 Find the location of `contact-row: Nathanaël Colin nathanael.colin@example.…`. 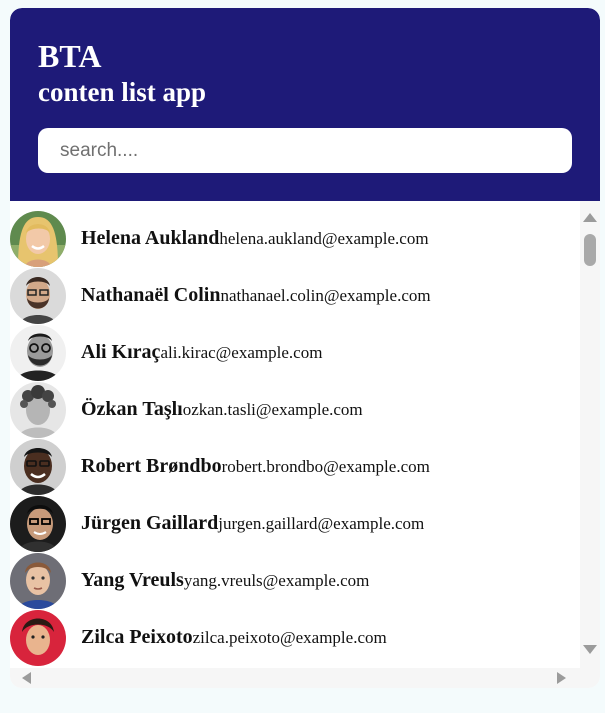

contact-row: Nathanaël Colin nathanael.colin@example.… is located at coordinates (295, 295).